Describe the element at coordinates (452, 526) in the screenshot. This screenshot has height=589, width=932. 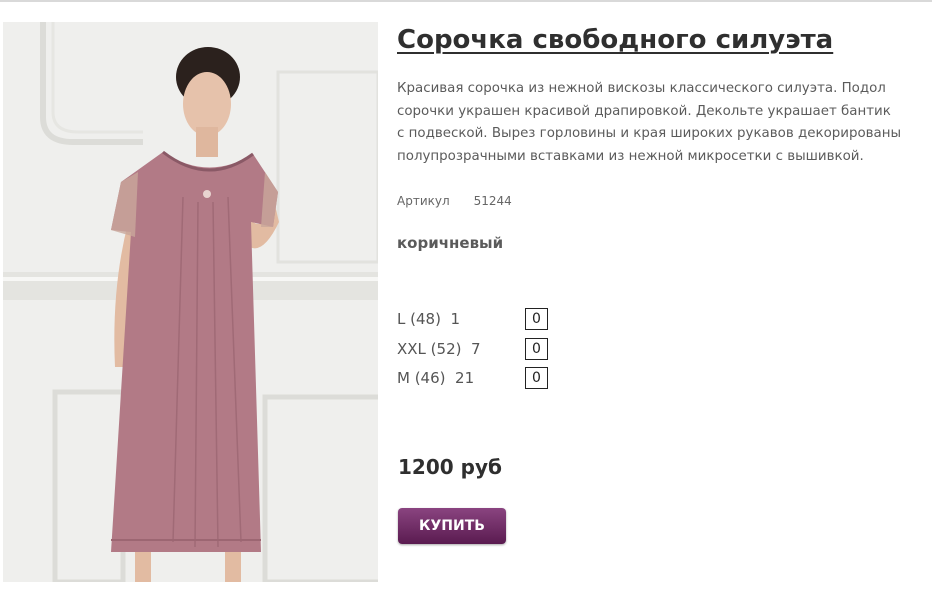
I see `buy-button: КУПИТЬ` at that location.